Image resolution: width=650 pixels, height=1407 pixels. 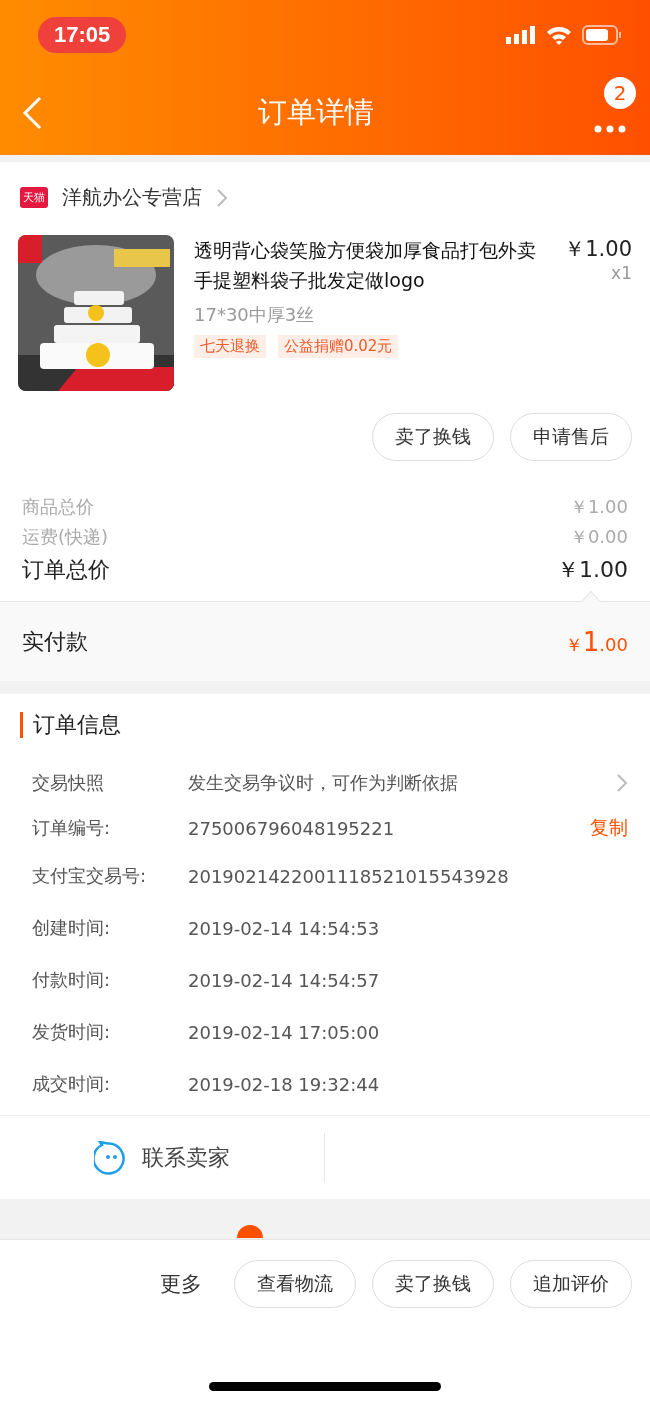 I want to click on contact-seller-button: 联系卖家, so click(x=162, y=1157).